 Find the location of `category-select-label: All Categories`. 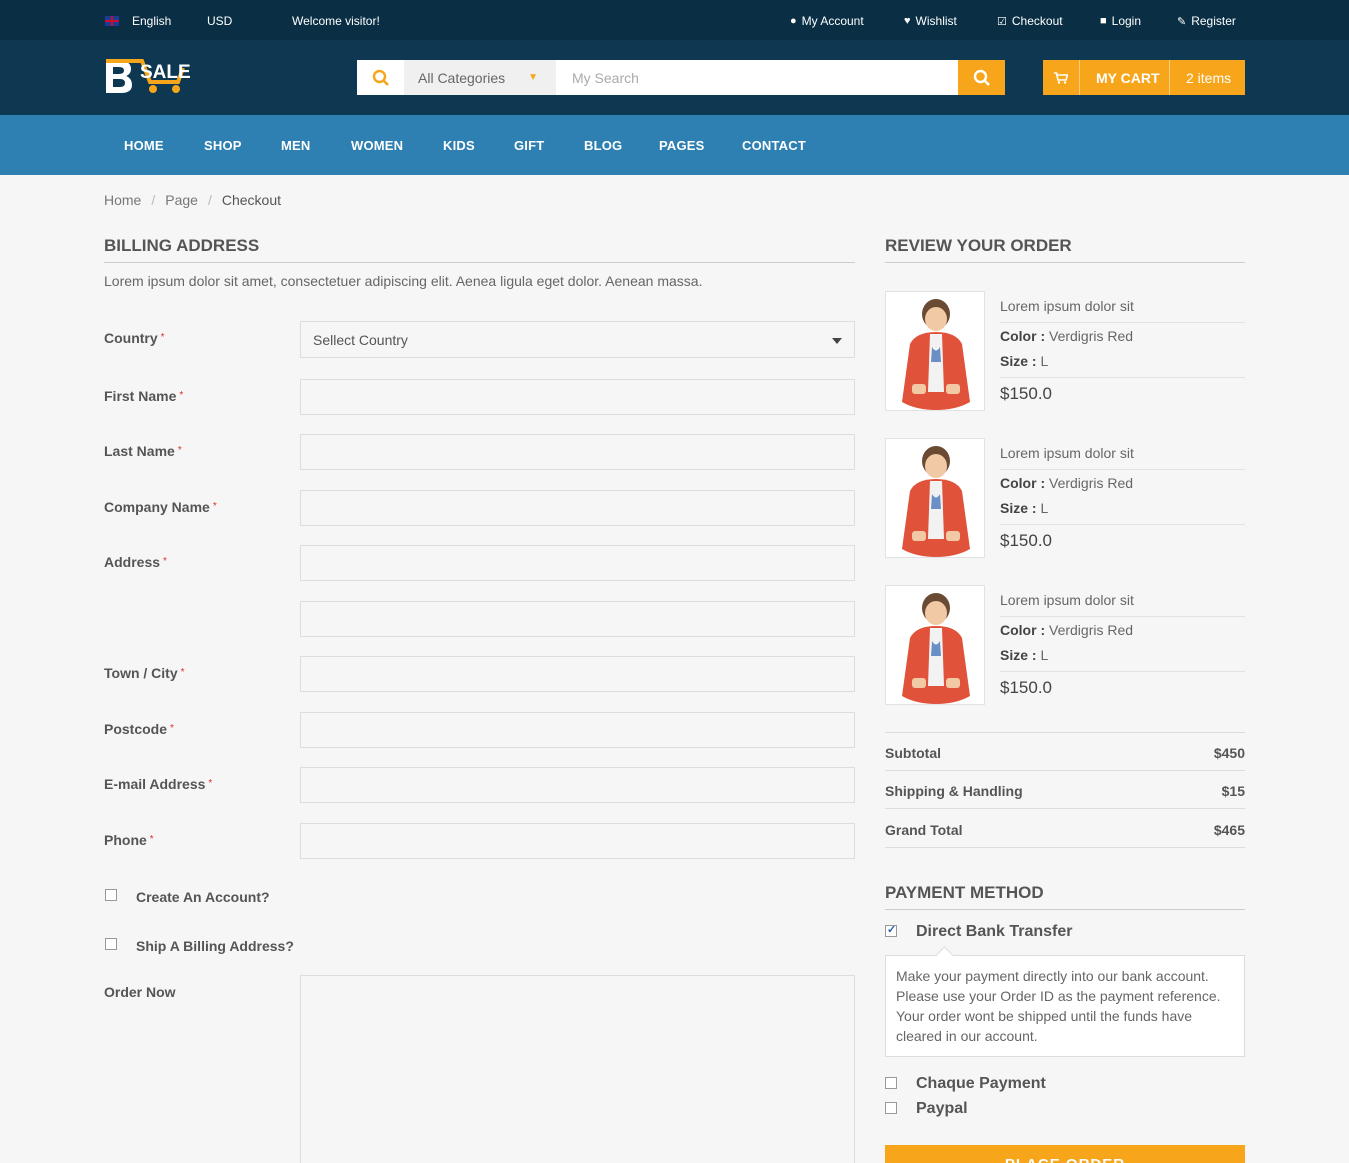

category-select-label: All Categories is located at coordinates (462, 77).